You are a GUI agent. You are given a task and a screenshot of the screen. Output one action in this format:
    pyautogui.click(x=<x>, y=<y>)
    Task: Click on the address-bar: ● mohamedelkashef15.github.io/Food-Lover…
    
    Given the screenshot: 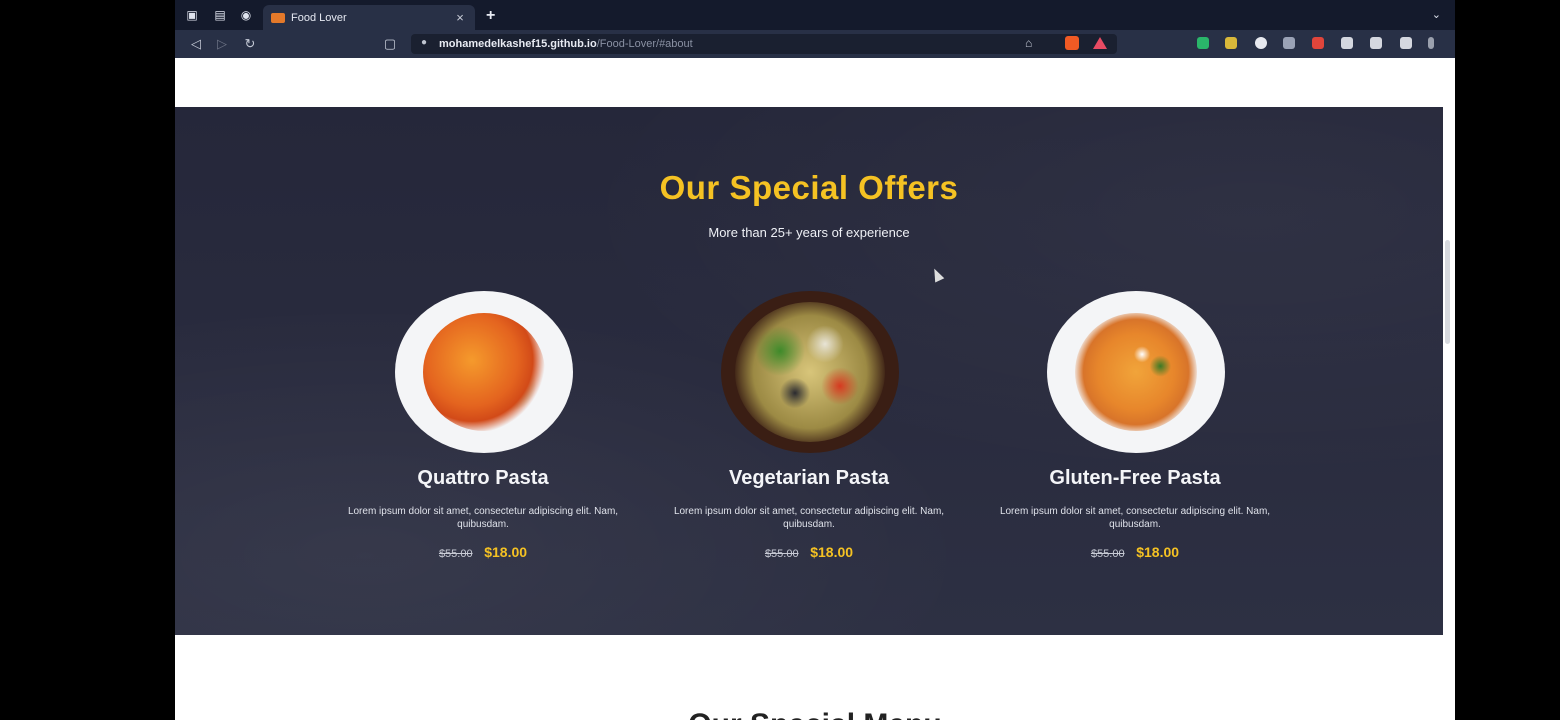 What is the action you would take?
    pyautogui.click(x=764, y=44)
    